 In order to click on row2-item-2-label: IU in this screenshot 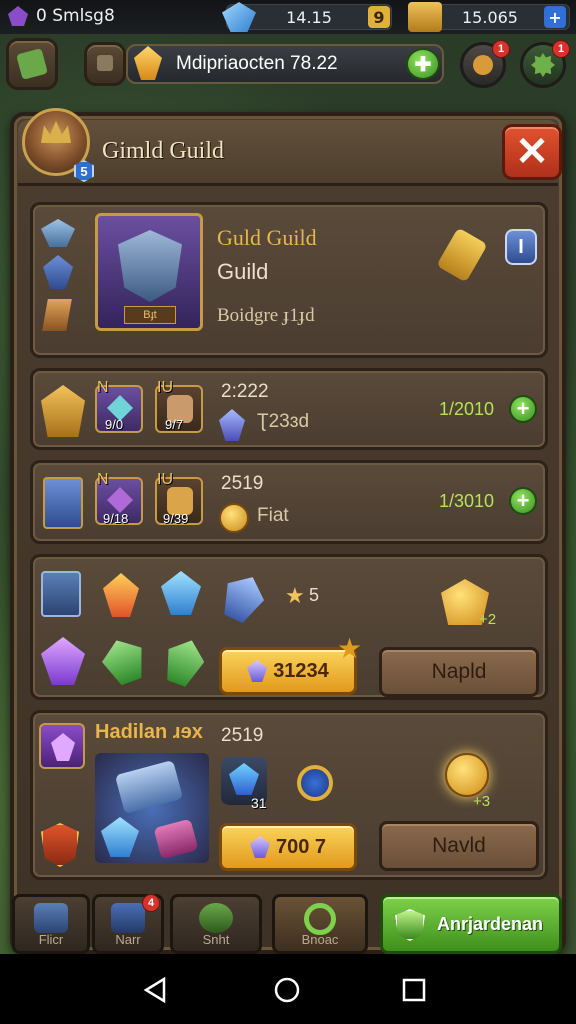, I will do `click(165, 479)`.